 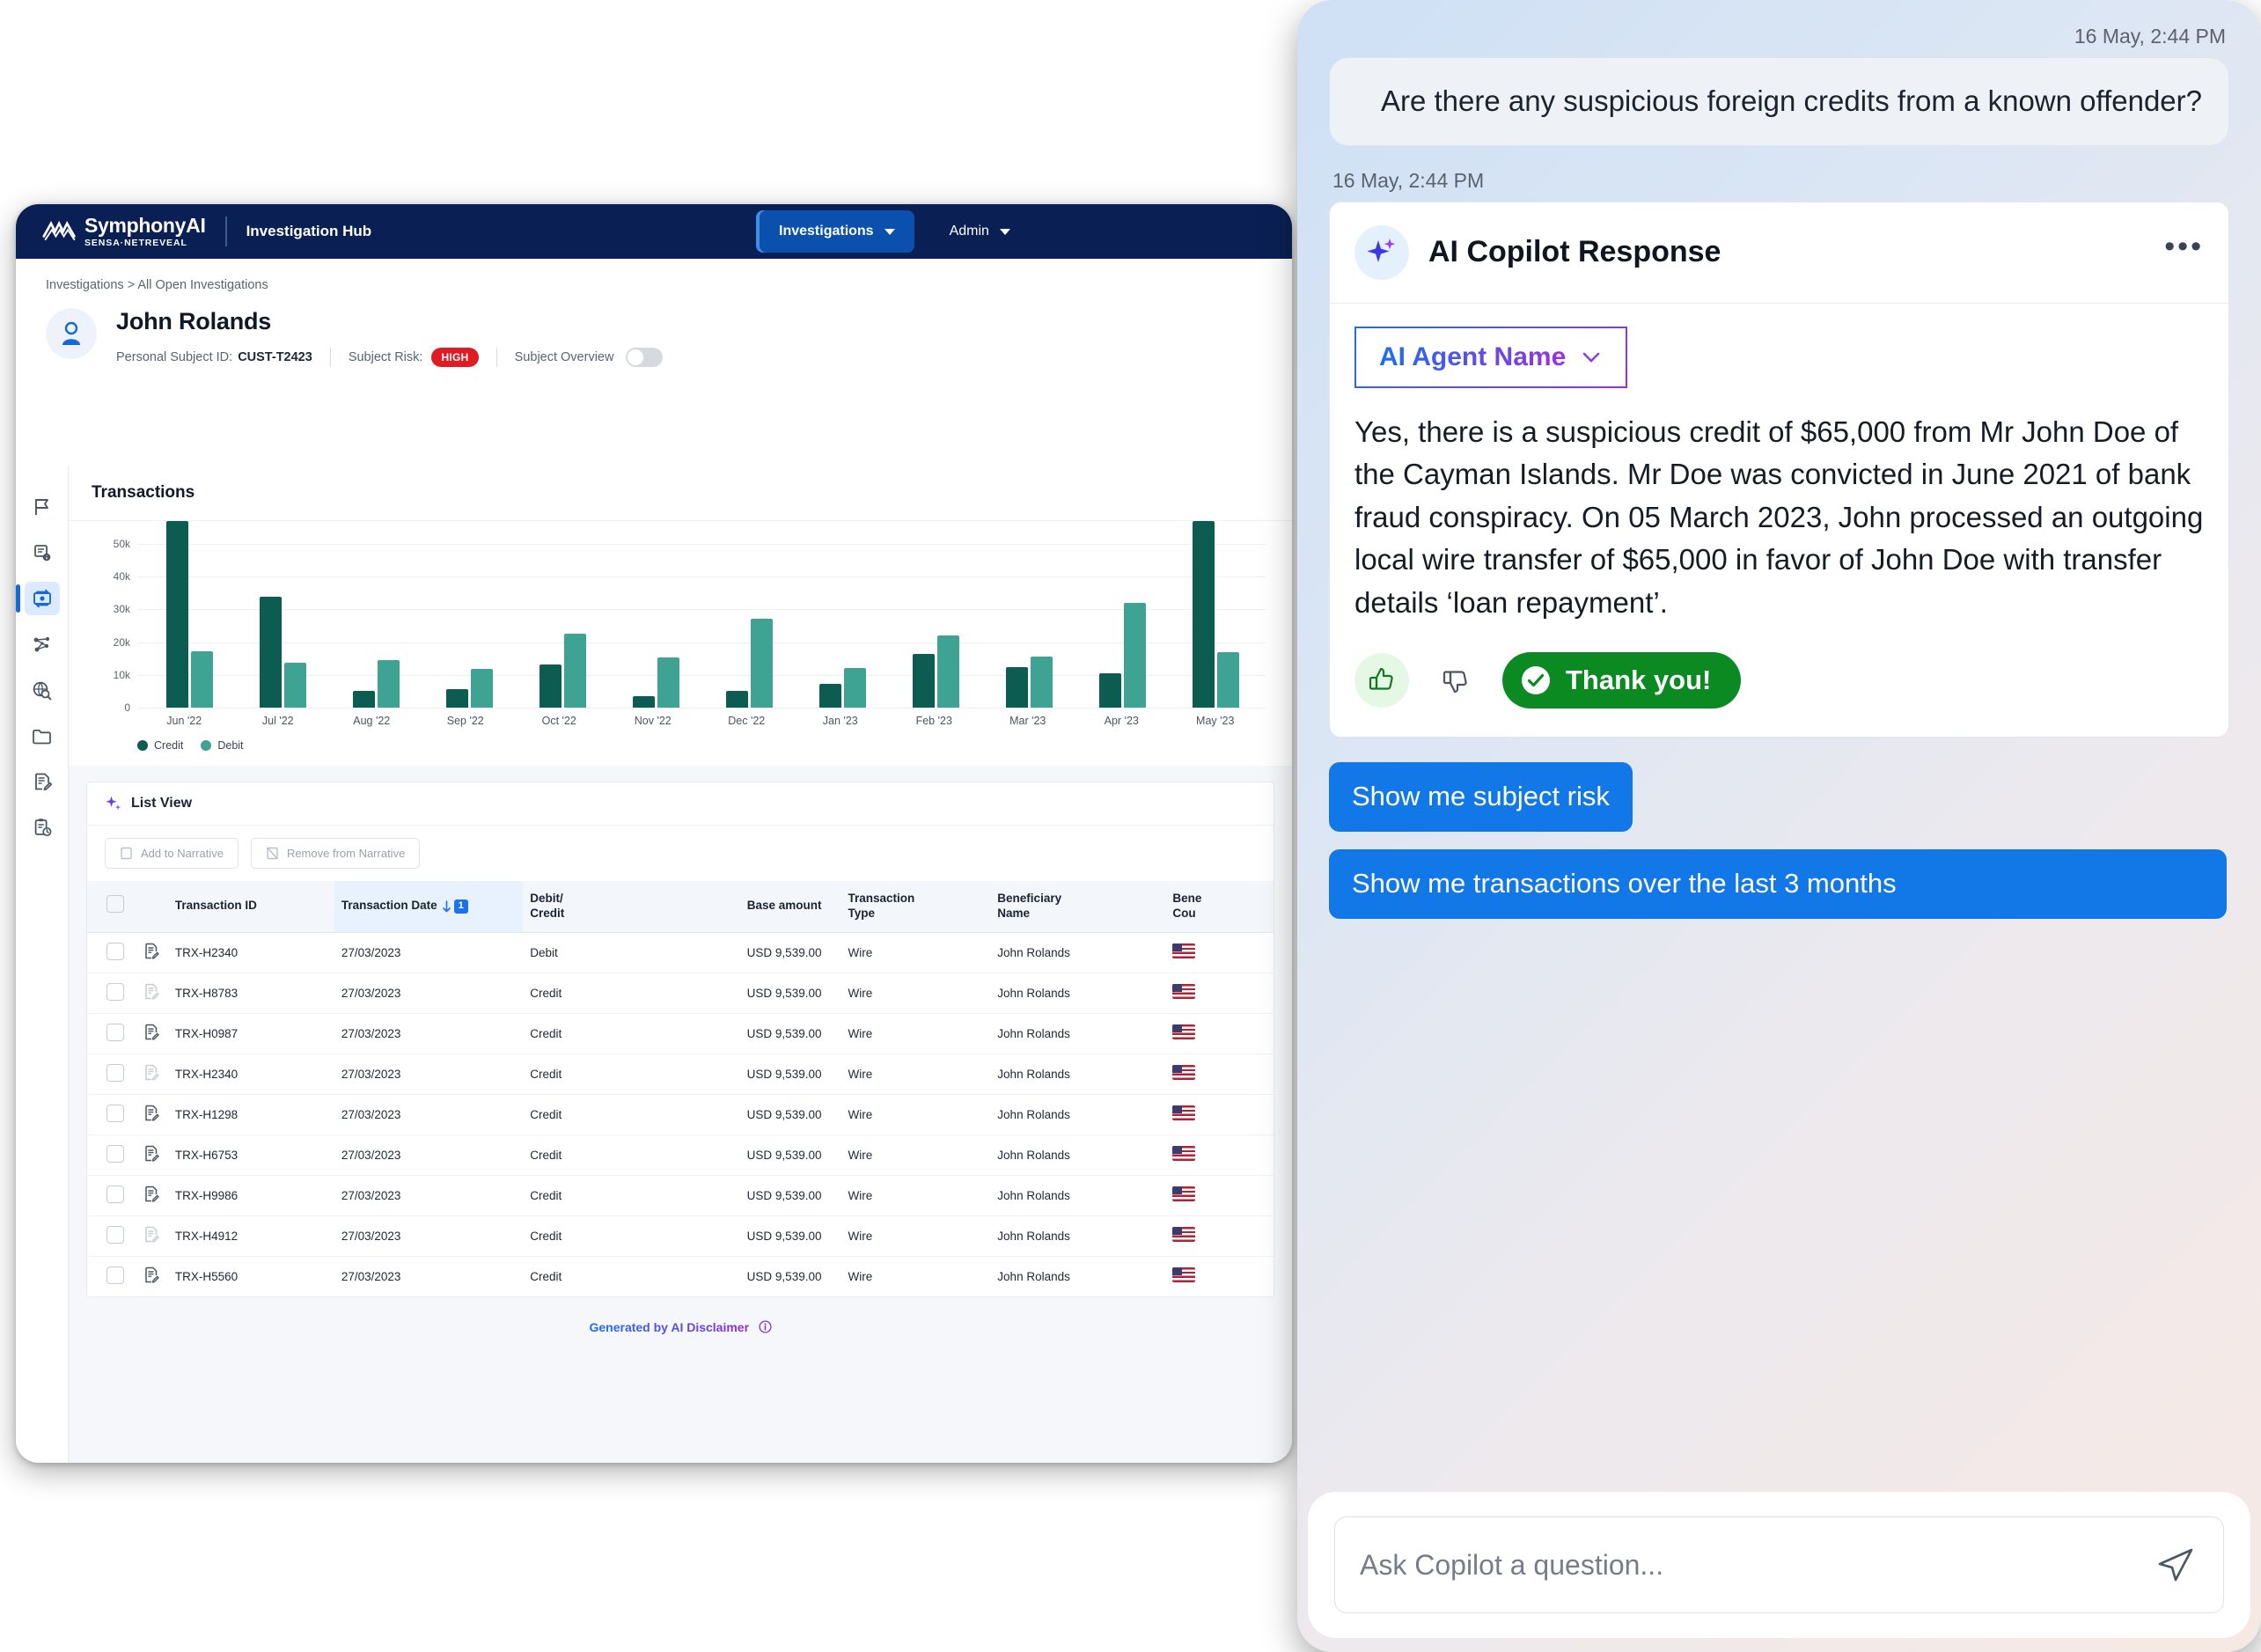 I want to click on breadcrumb: Investigations > All Open Investigations, so click(x=654, y=275).